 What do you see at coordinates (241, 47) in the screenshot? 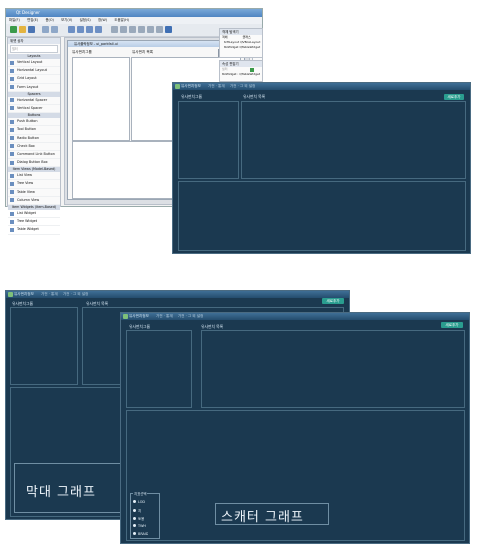
I see `object-row: tblWidget QTableWidget` at bounding box center [241, 47].